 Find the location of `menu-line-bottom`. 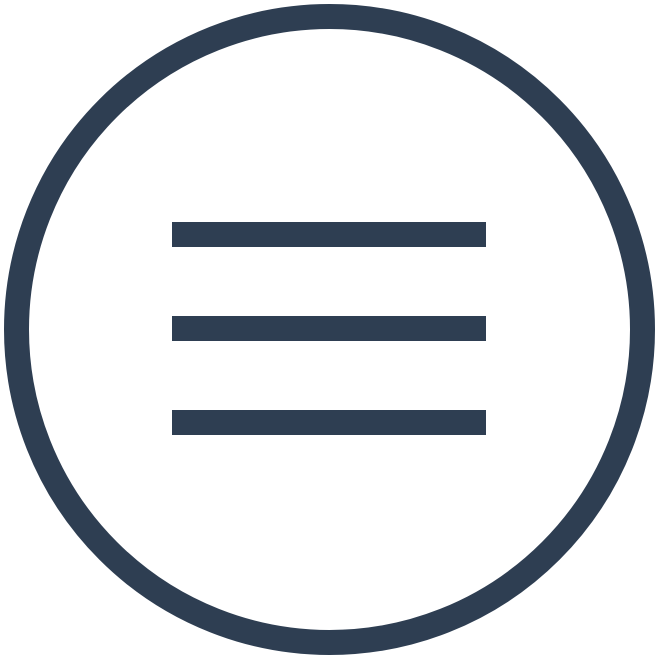

menu-line-bottom is located at coordinates (329, 422).